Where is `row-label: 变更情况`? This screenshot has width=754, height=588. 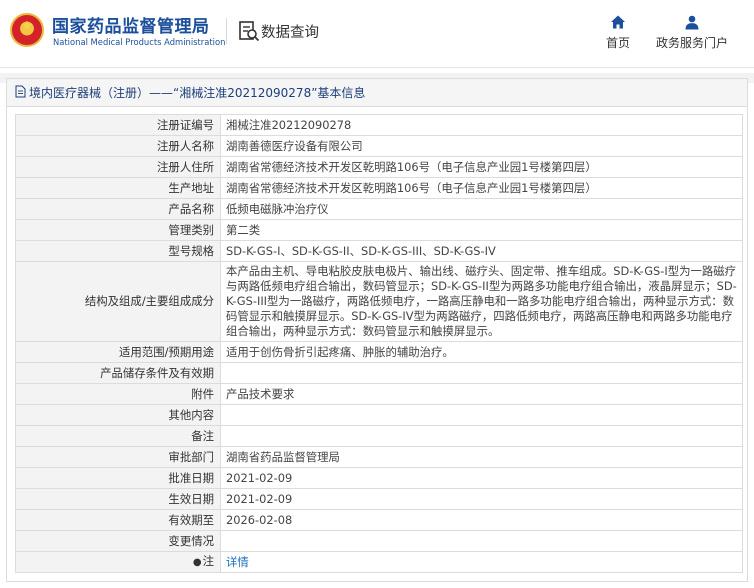 row-label: 变更情况 is located at coordinates (118, 541).